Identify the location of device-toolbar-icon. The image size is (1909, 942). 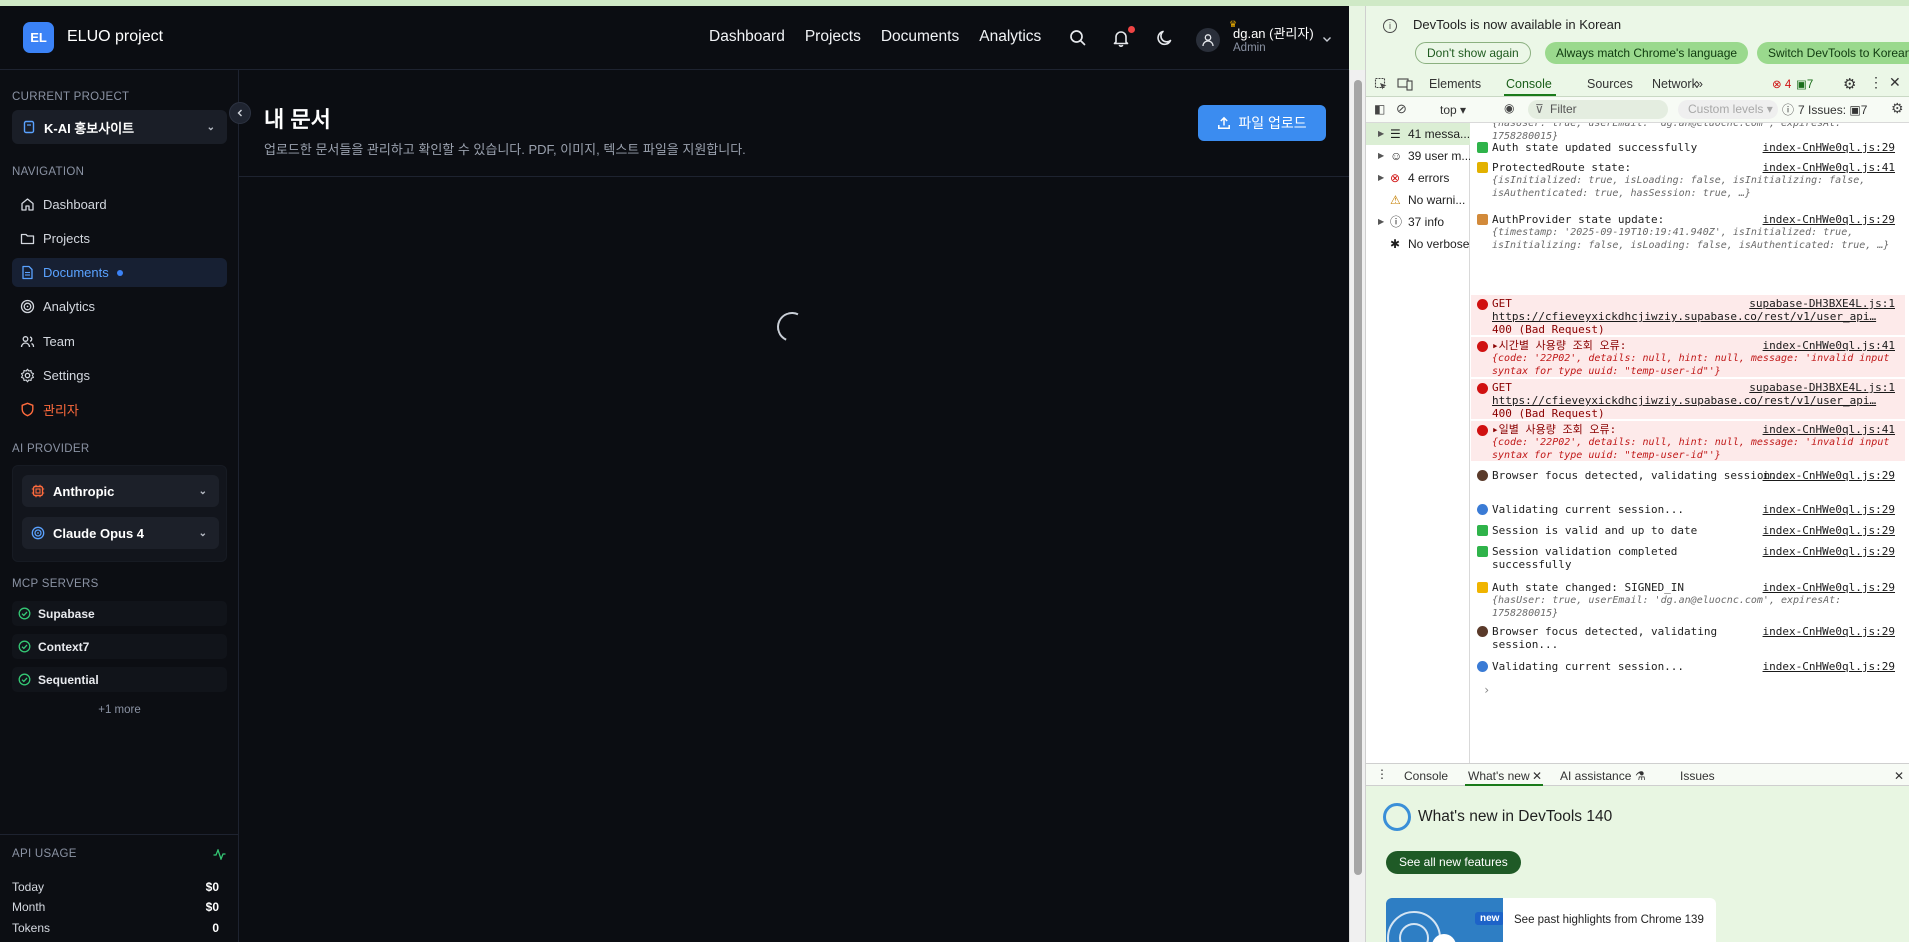
(1405, 84).